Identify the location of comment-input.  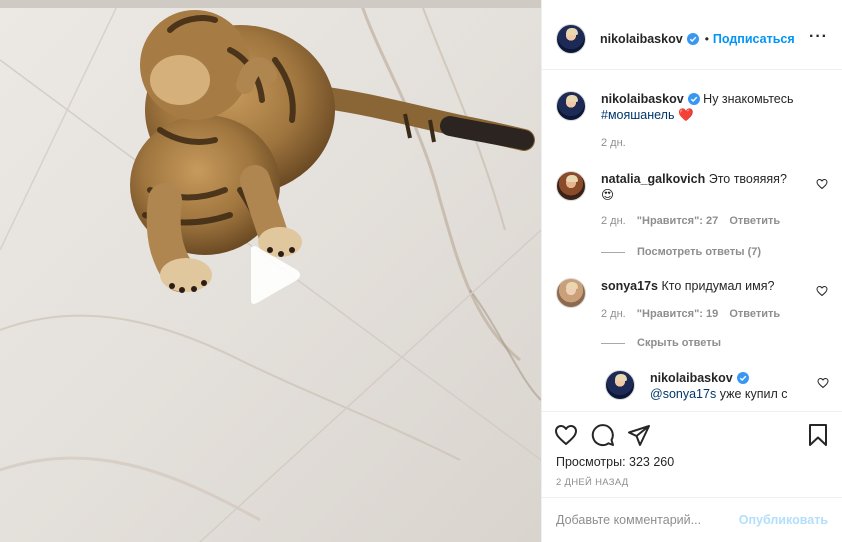
(647, 520).